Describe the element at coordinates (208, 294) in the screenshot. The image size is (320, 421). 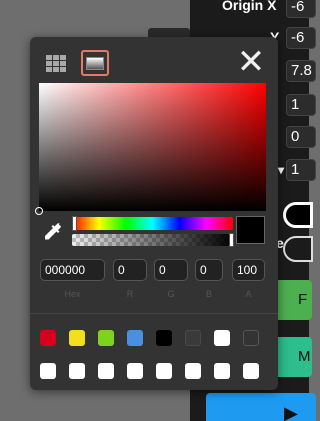
I see `b-label: B` at that location.